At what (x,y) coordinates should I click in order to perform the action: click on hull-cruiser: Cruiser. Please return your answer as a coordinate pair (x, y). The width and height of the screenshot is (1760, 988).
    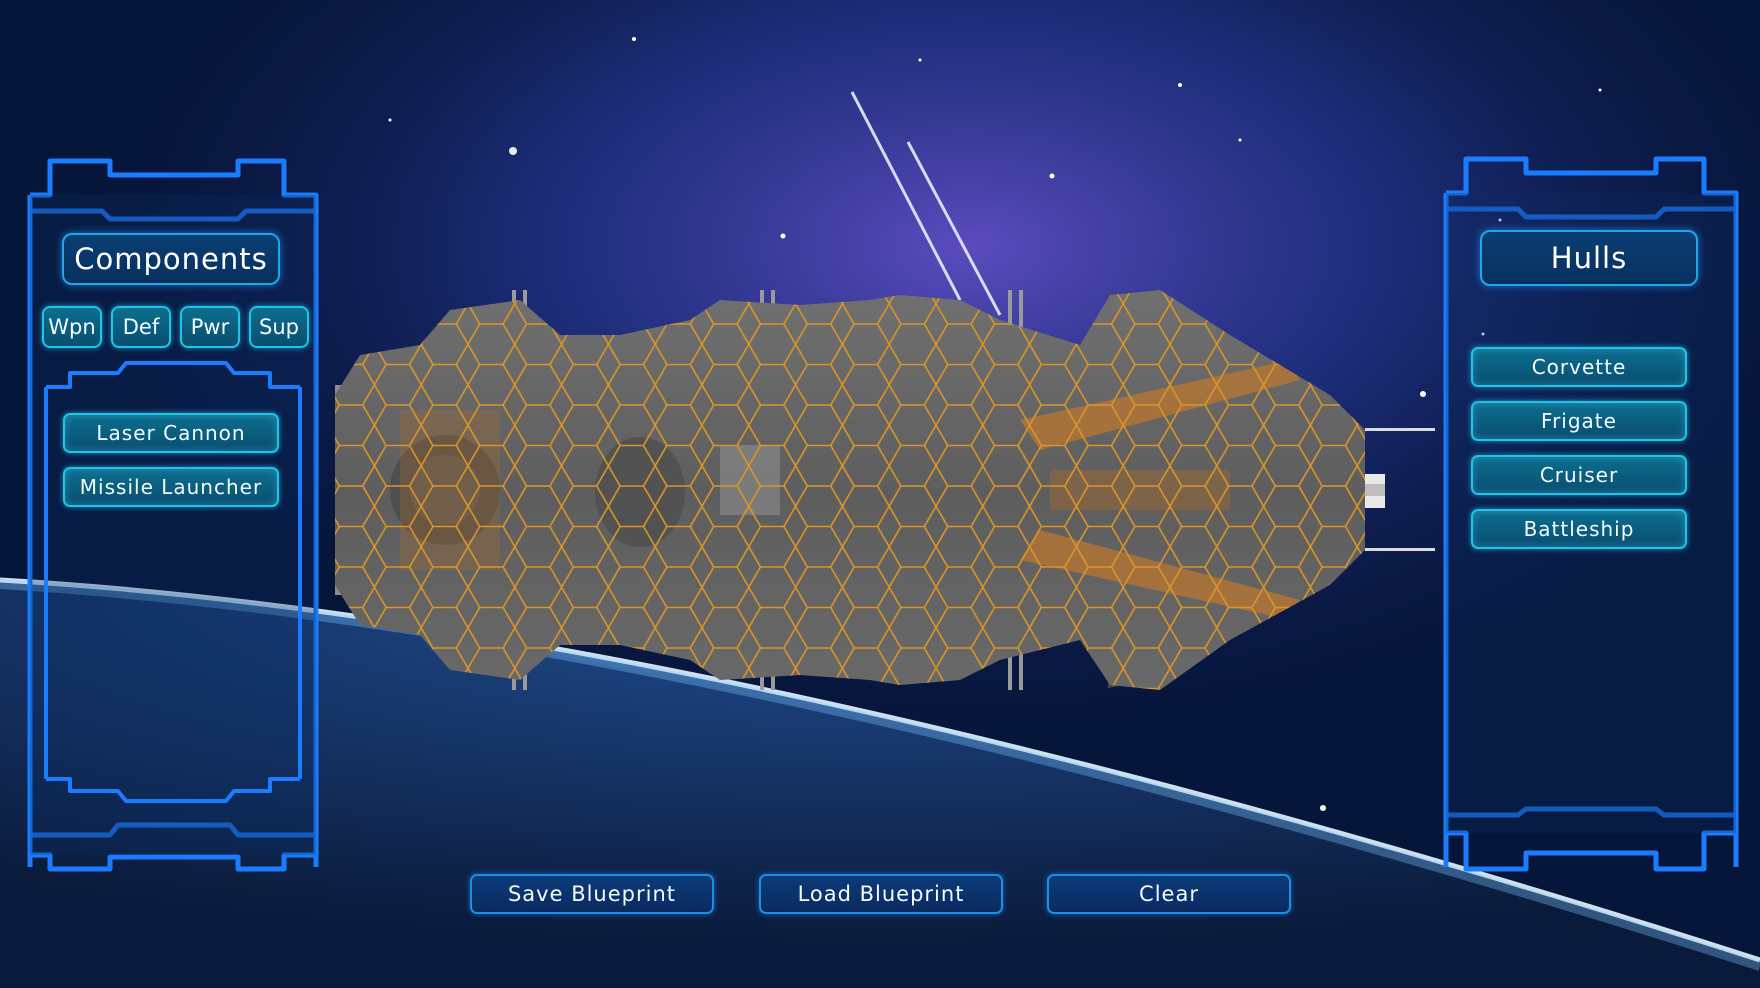
    Looking at the image, I should click on (1579, 475).